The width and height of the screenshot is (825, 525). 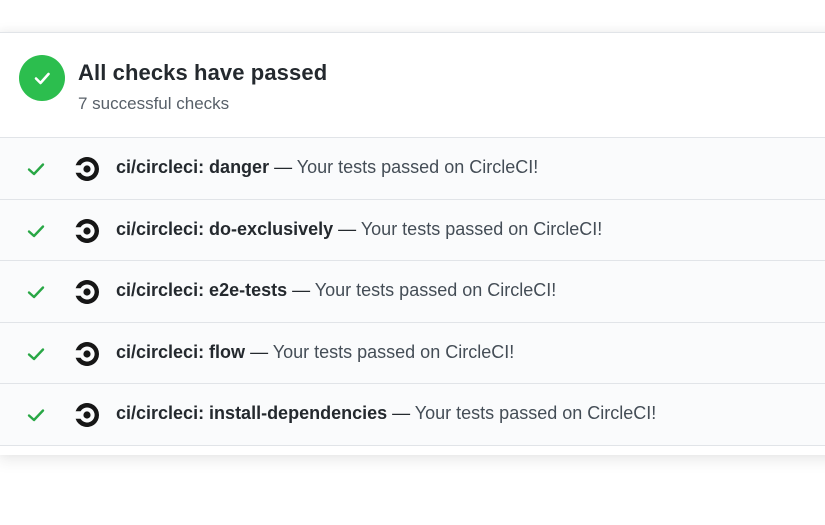 I want to click on check-name: ci/circleci: install-dependencies, so click(x=251, y=413).